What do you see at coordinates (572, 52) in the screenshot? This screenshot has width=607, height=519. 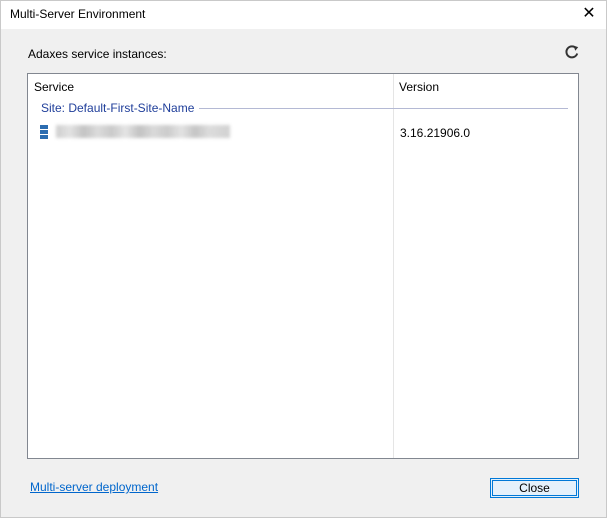 I see `refresh-icon` at bounding box center [572, 52].